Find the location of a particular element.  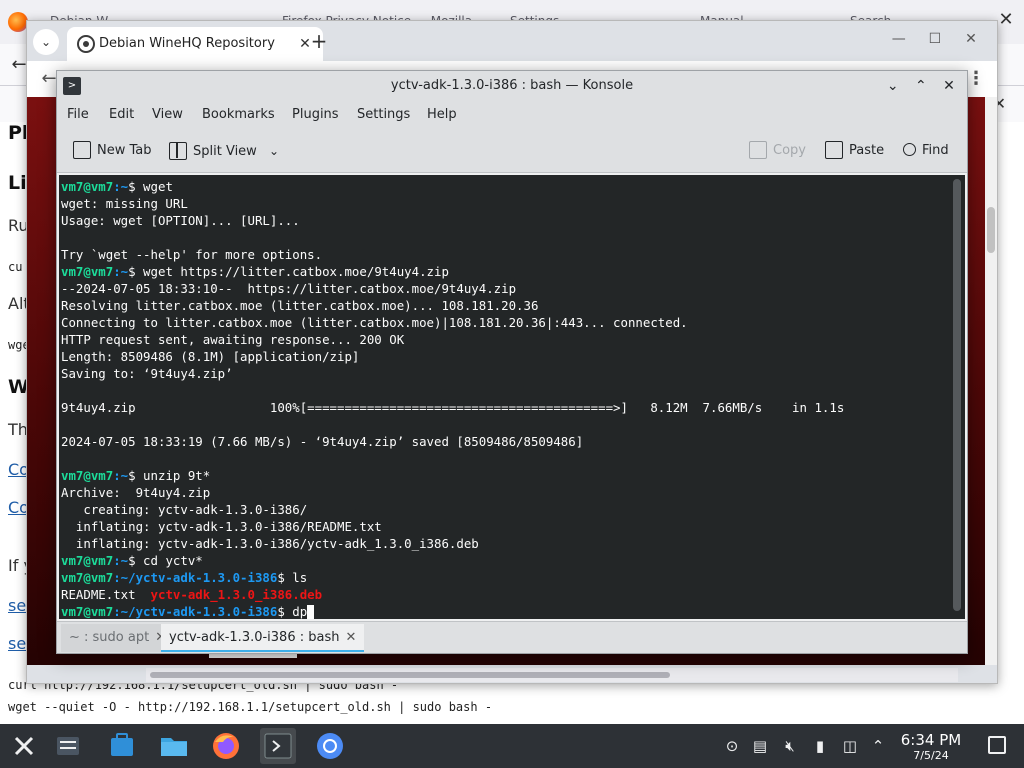

firefox-icon is located at coordinates (226, 746).